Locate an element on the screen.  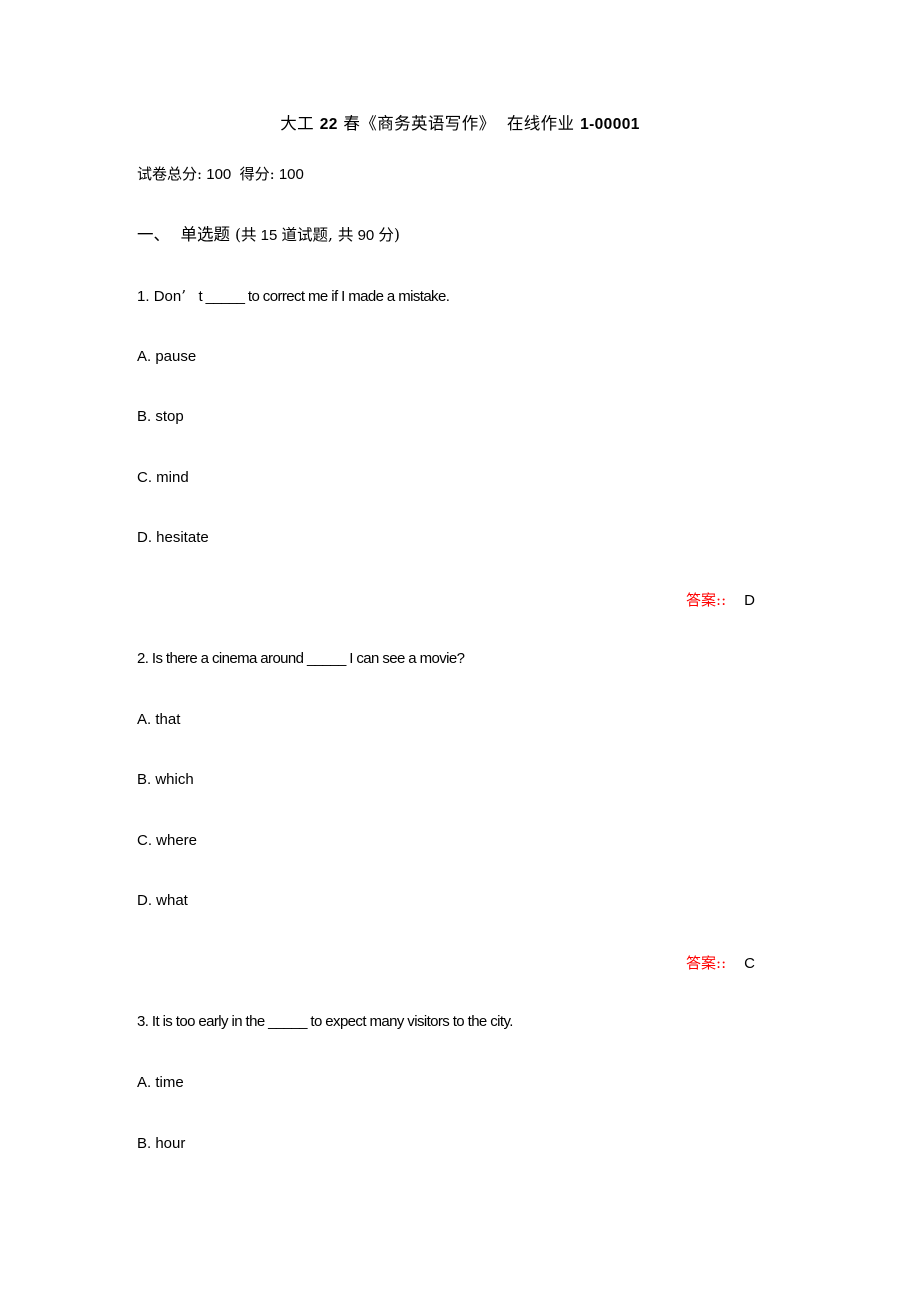
option-label: A. pause is located at coordinates (167, 356).